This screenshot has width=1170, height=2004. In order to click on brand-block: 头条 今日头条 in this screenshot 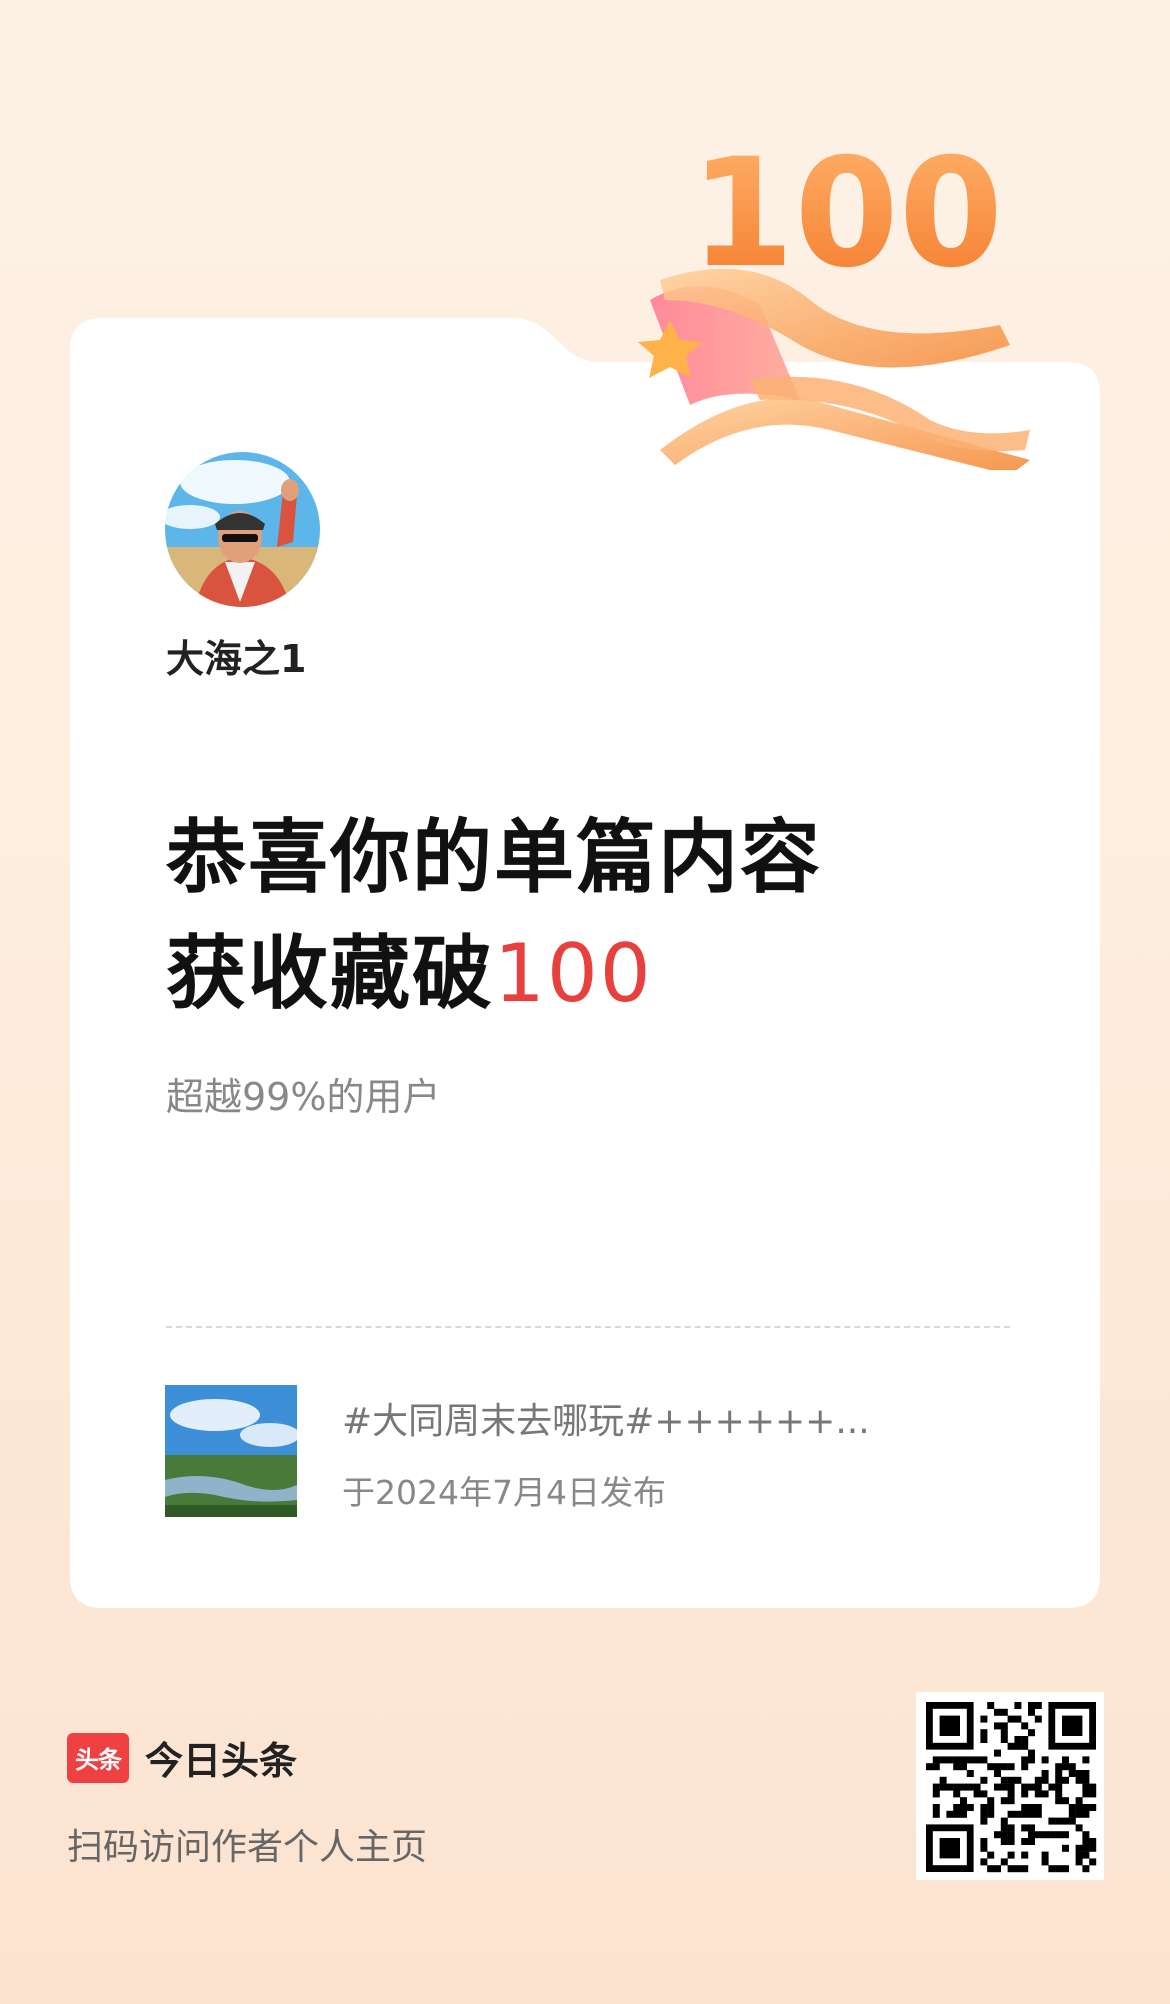, I will do `click(182, 1757)`.